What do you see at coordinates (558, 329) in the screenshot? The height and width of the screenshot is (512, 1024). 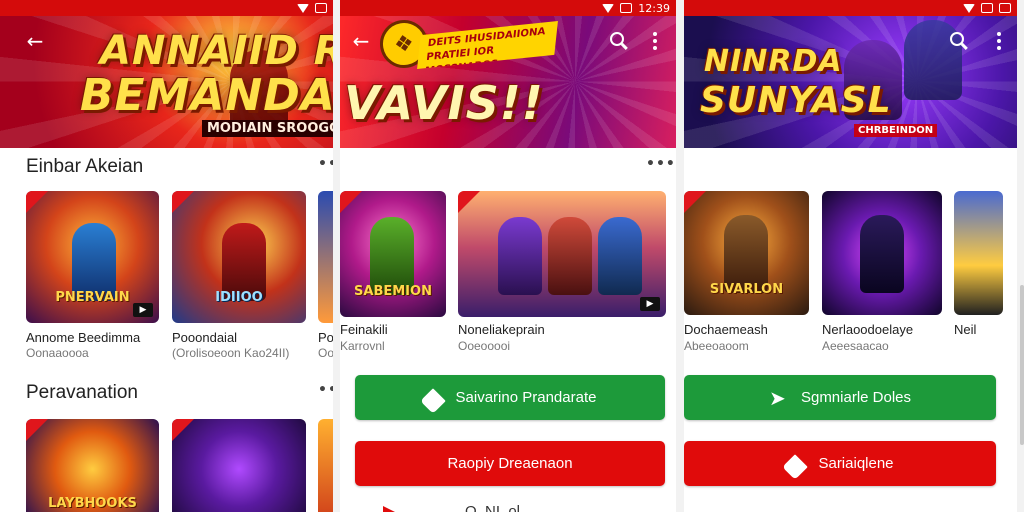 I see `game-title: Noneliakeprain` at bounding box center [558, 329].